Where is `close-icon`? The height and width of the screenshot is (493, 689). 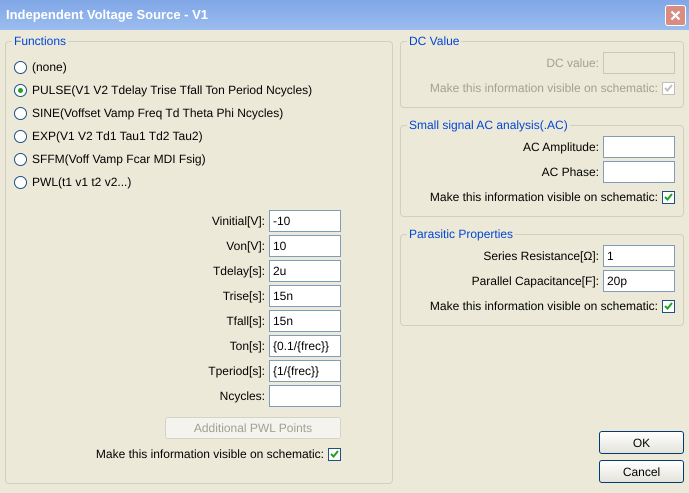
close-icon is located at coordinates (675, 15).